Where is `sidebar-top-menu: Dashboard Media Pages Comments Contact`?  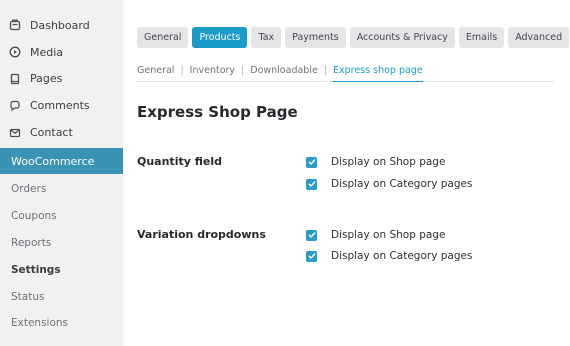
sidebar-top-menu: Dashboard Media Pages Comments Contact is located at coordinates (61, 73).